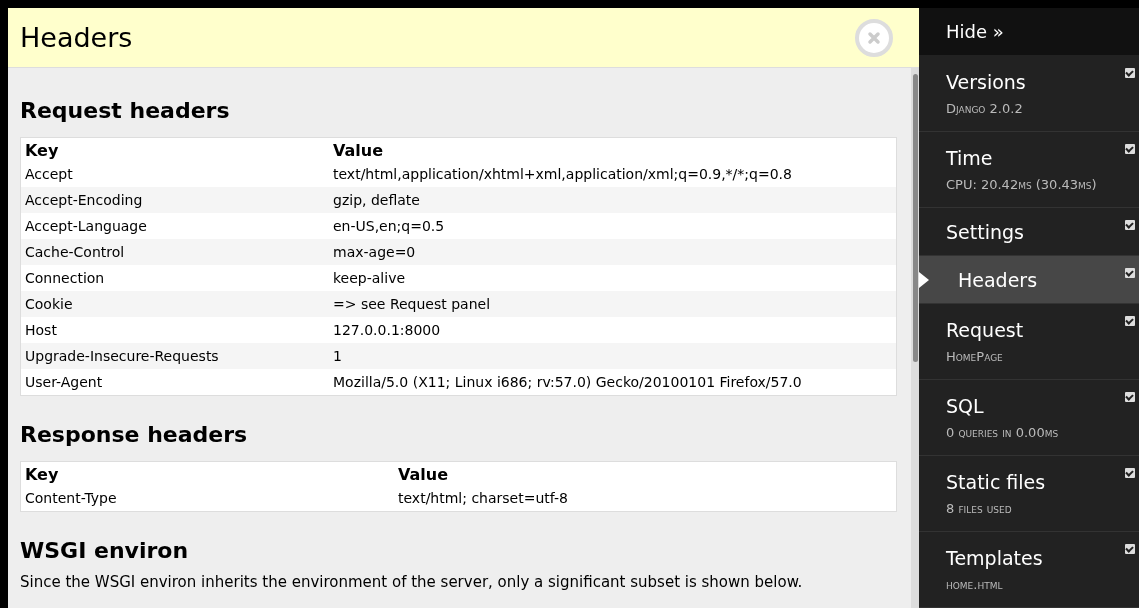 Image resolution: width=1139 pixels, height=608 pixels. What do you see at coordinates (974, 584) in the screenshot?
I see `panel-summary: home.html` at bounding box center [974, 584].